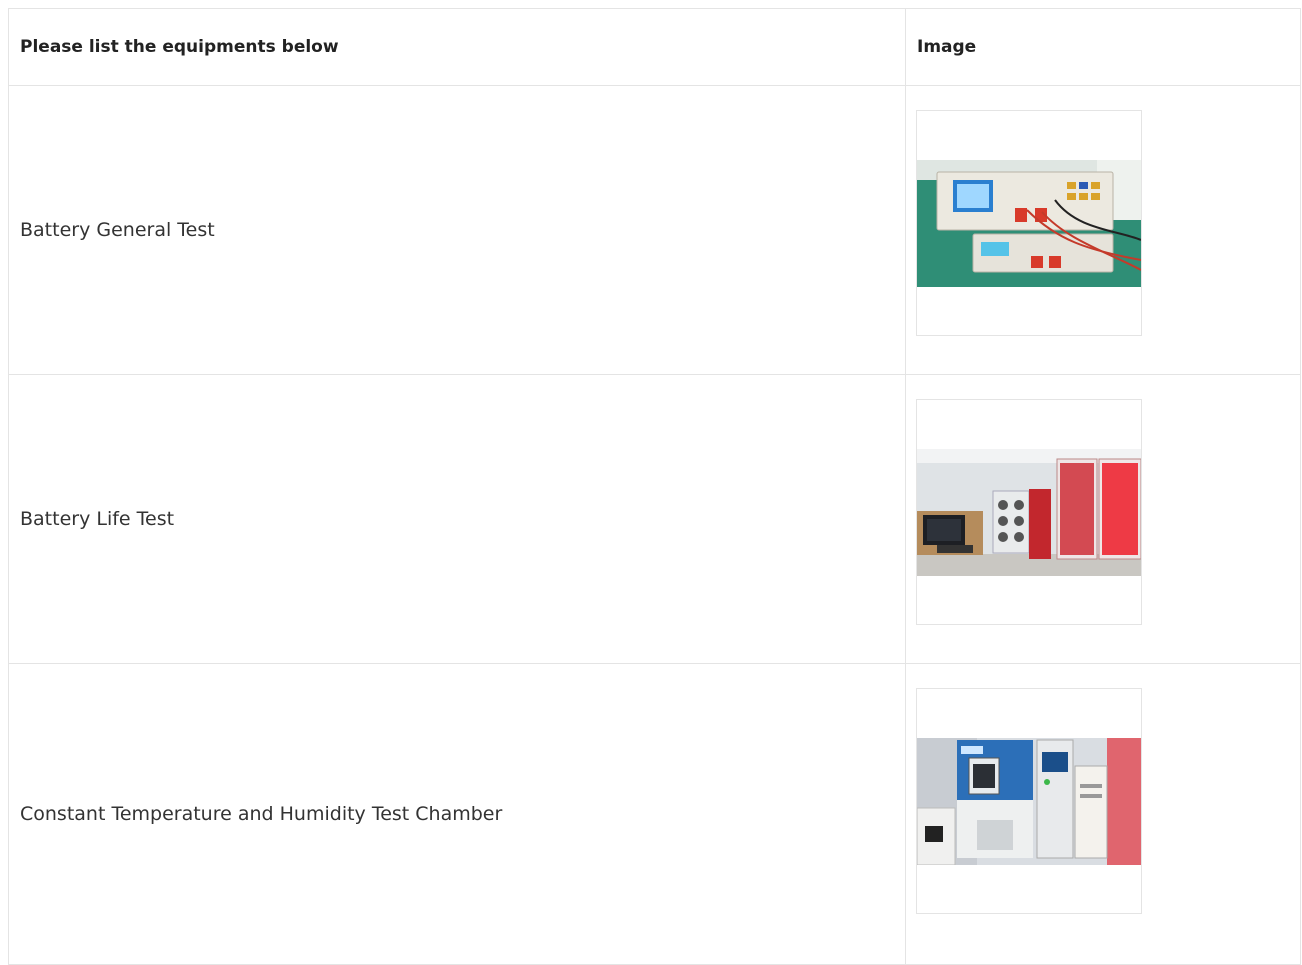 This screenshot has width=1302, height=965. I want to click on battery-tester-photo, so click(1029, 223).